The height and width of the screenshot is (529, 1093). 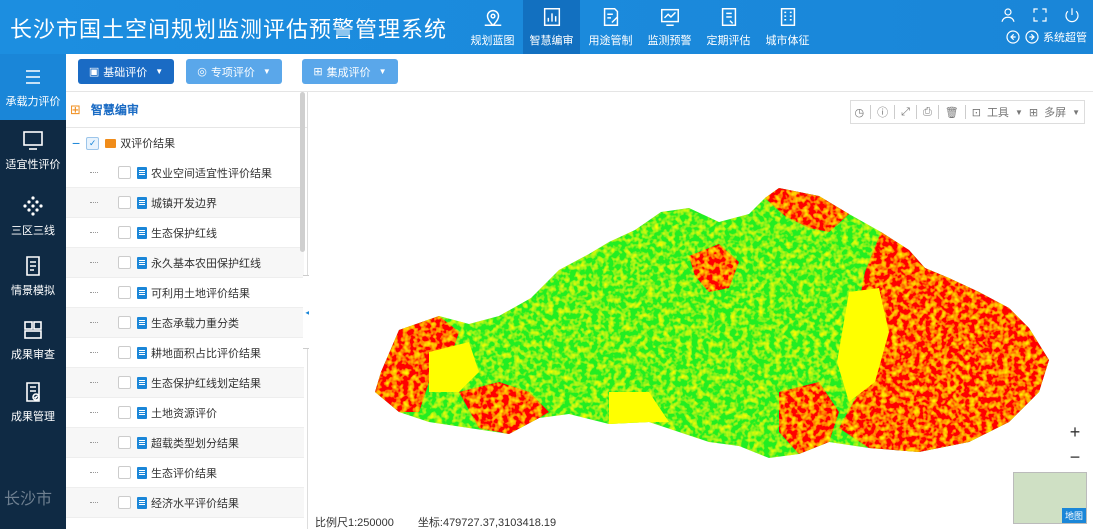 I want to click on scale-readout: 比例尺1:250000, so click(x=354, y=523).